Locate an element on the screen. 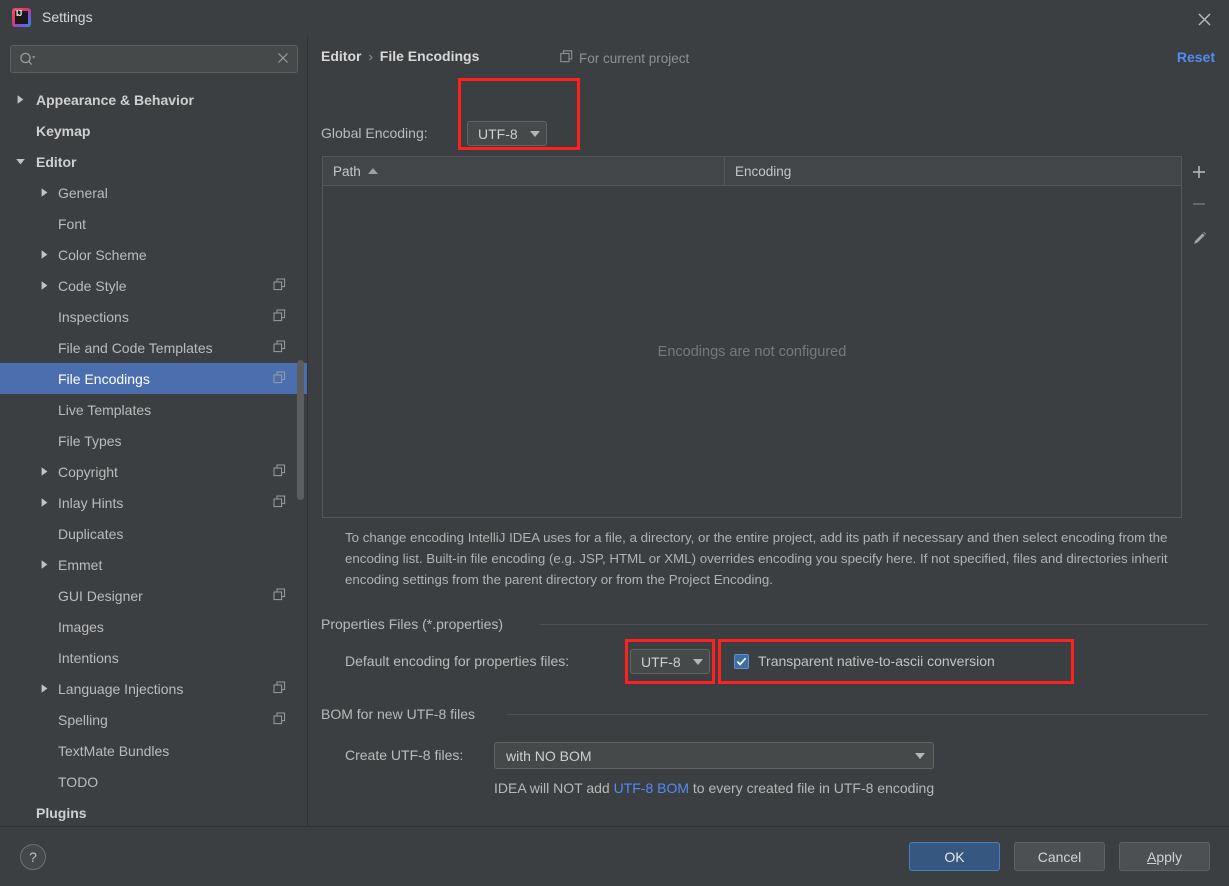 This screenshot has width=1229, height=886. apply-button: Apply is located at coordinates (1164, 856).